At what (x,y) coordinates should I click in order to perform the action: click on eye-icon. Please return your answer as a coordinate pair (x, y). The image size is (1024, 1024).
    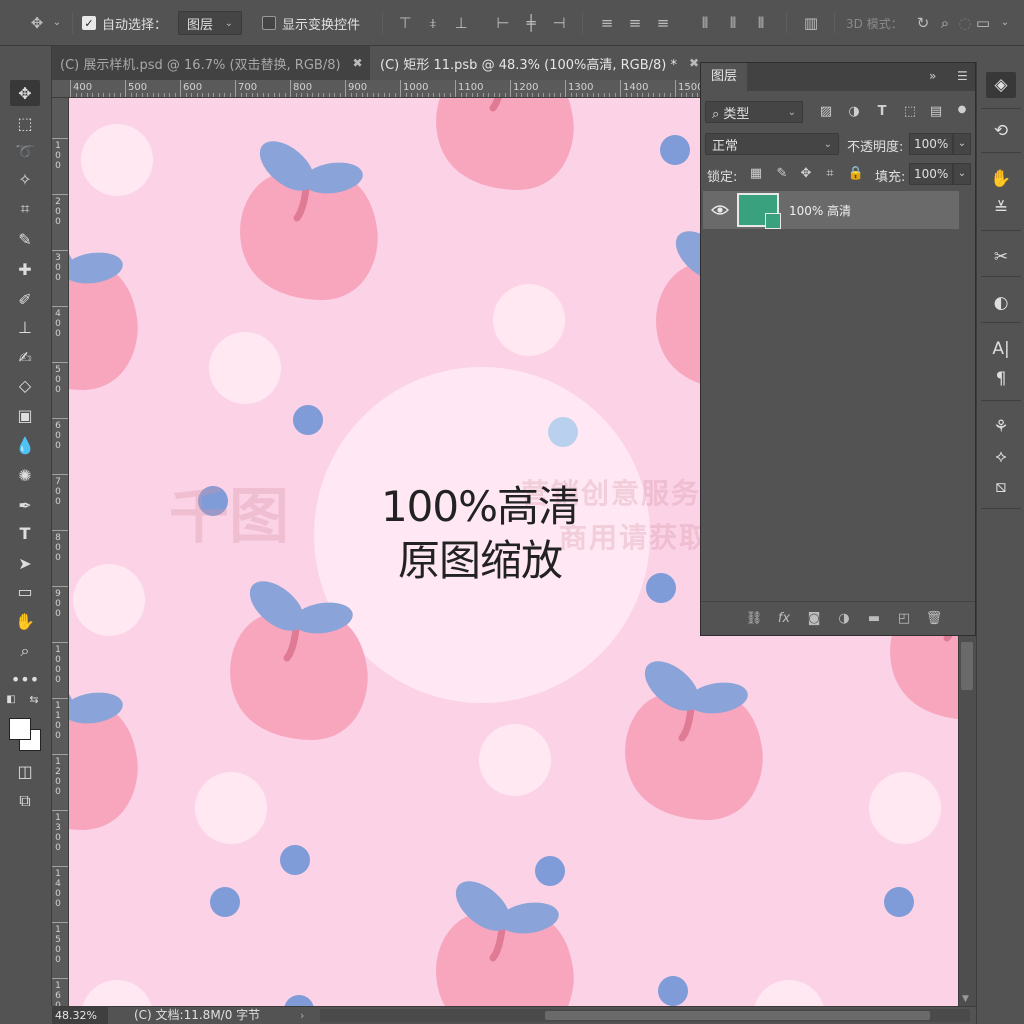
    Looking at the image, I should click on (720, 210).